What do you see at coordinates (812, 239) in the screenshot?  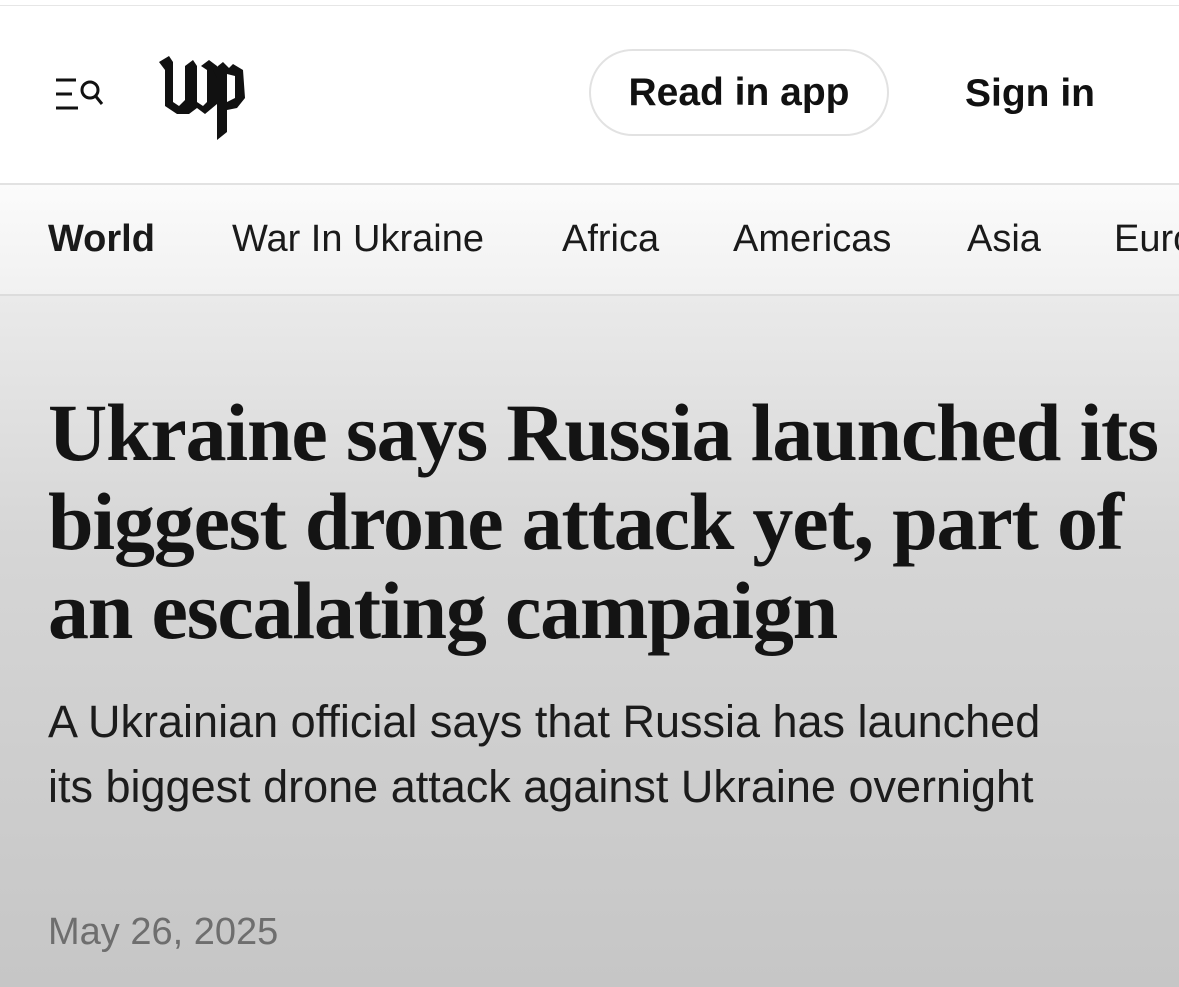 I see `nav-item-americas: Americas` at bounding box center [812, 239].